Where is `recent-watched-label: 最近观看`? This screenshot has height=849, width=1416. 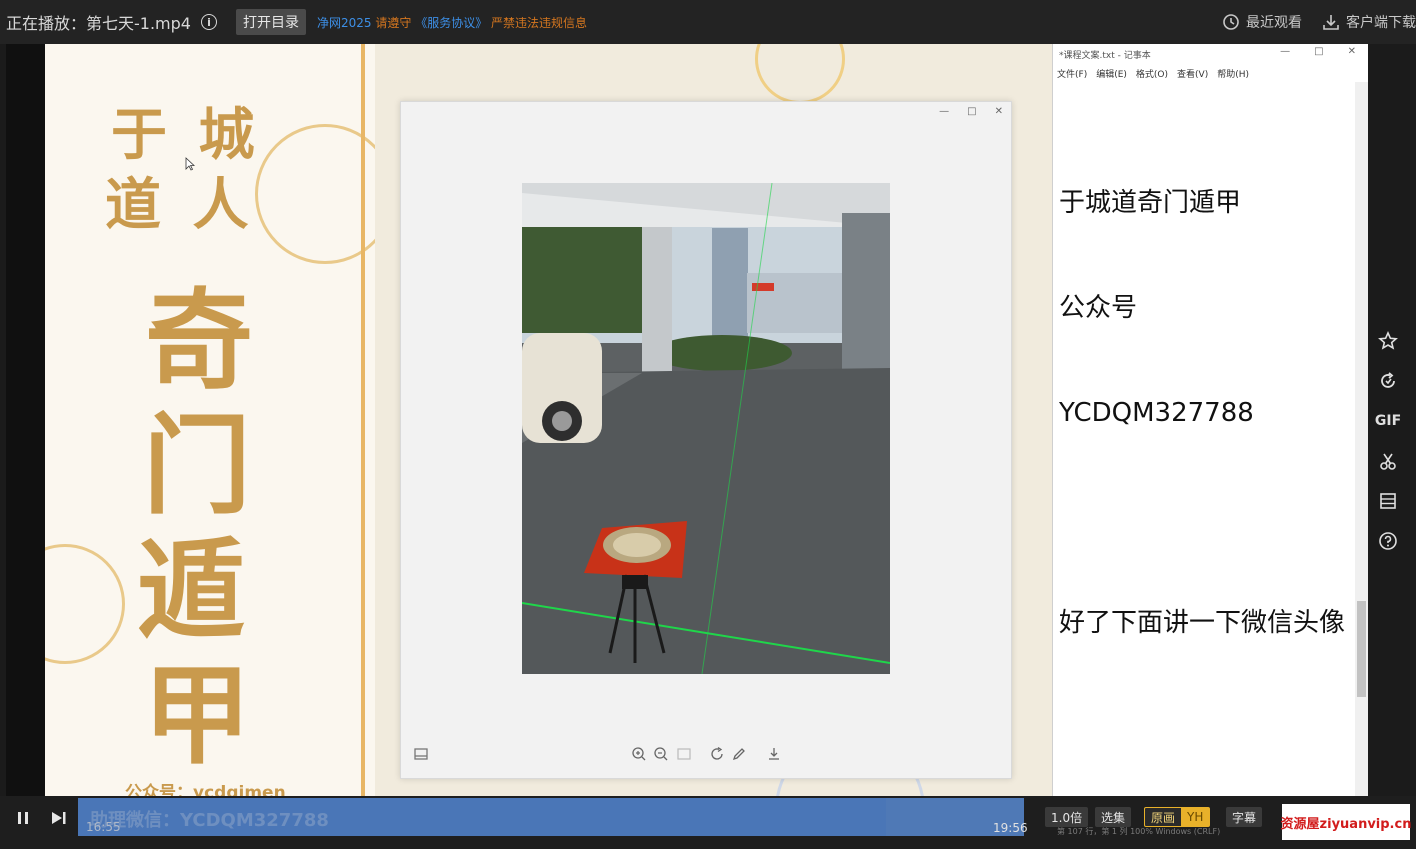 recent-watched-label: 最近观看 is located at coordinates (1274, 23).